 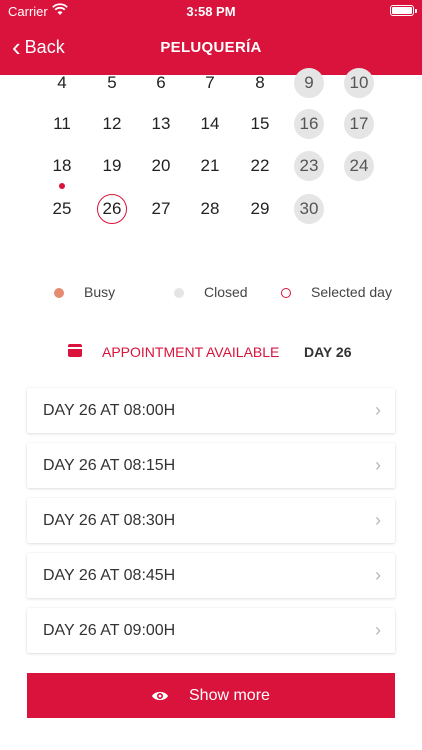 What do you see at coordinates (109, 575) in the screenshot?
I see `time-slot-label: DAY 26 AT 08:45H` at bounding box center [109, 575].